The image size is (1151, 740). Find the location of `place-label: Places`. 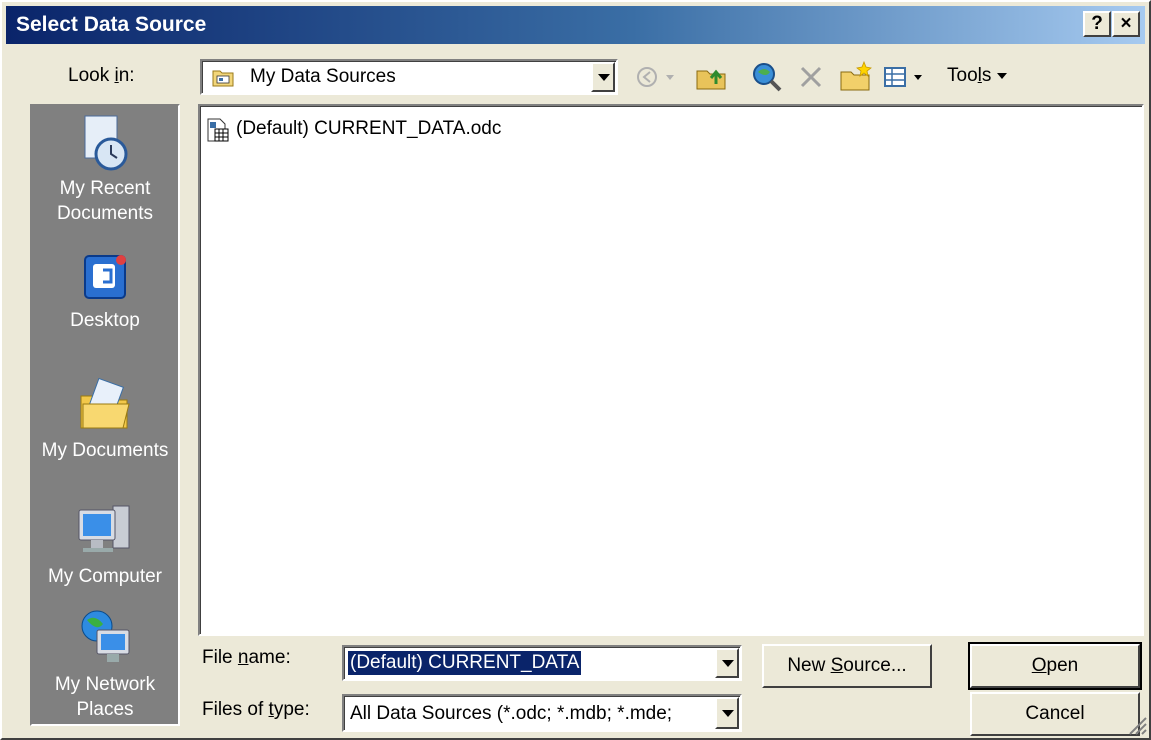

place-label: Places is located at coordinates (105, 709).